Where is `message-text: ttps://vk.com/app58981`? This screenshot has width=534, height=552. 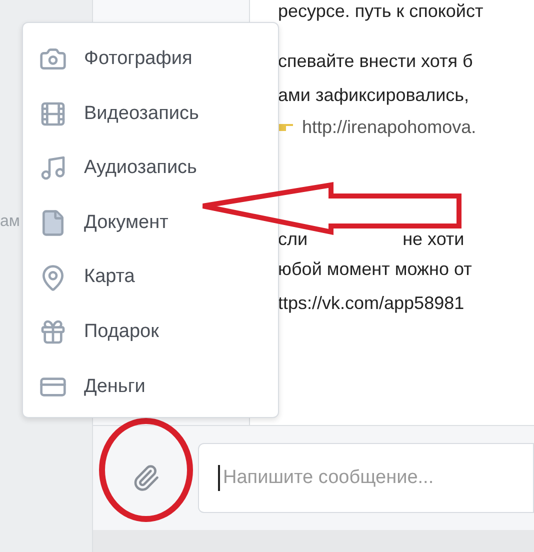
message-text: ttps://vk.com/app58981 is located at coordinates (371, 303).